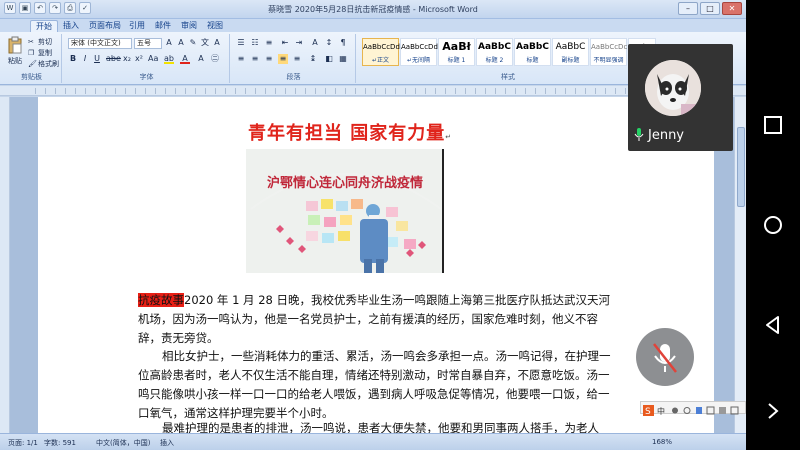  I want to click on vertical-ruler, so click(5, 265).